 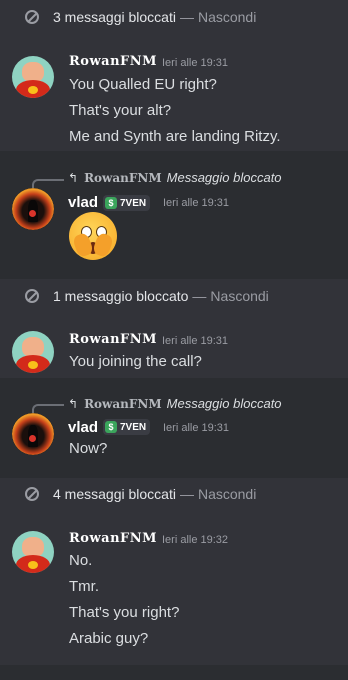 What do you see at coordinates (88, 448) in the screenshot?
I see `message-text: Now?` at bounding box center [88, 448].